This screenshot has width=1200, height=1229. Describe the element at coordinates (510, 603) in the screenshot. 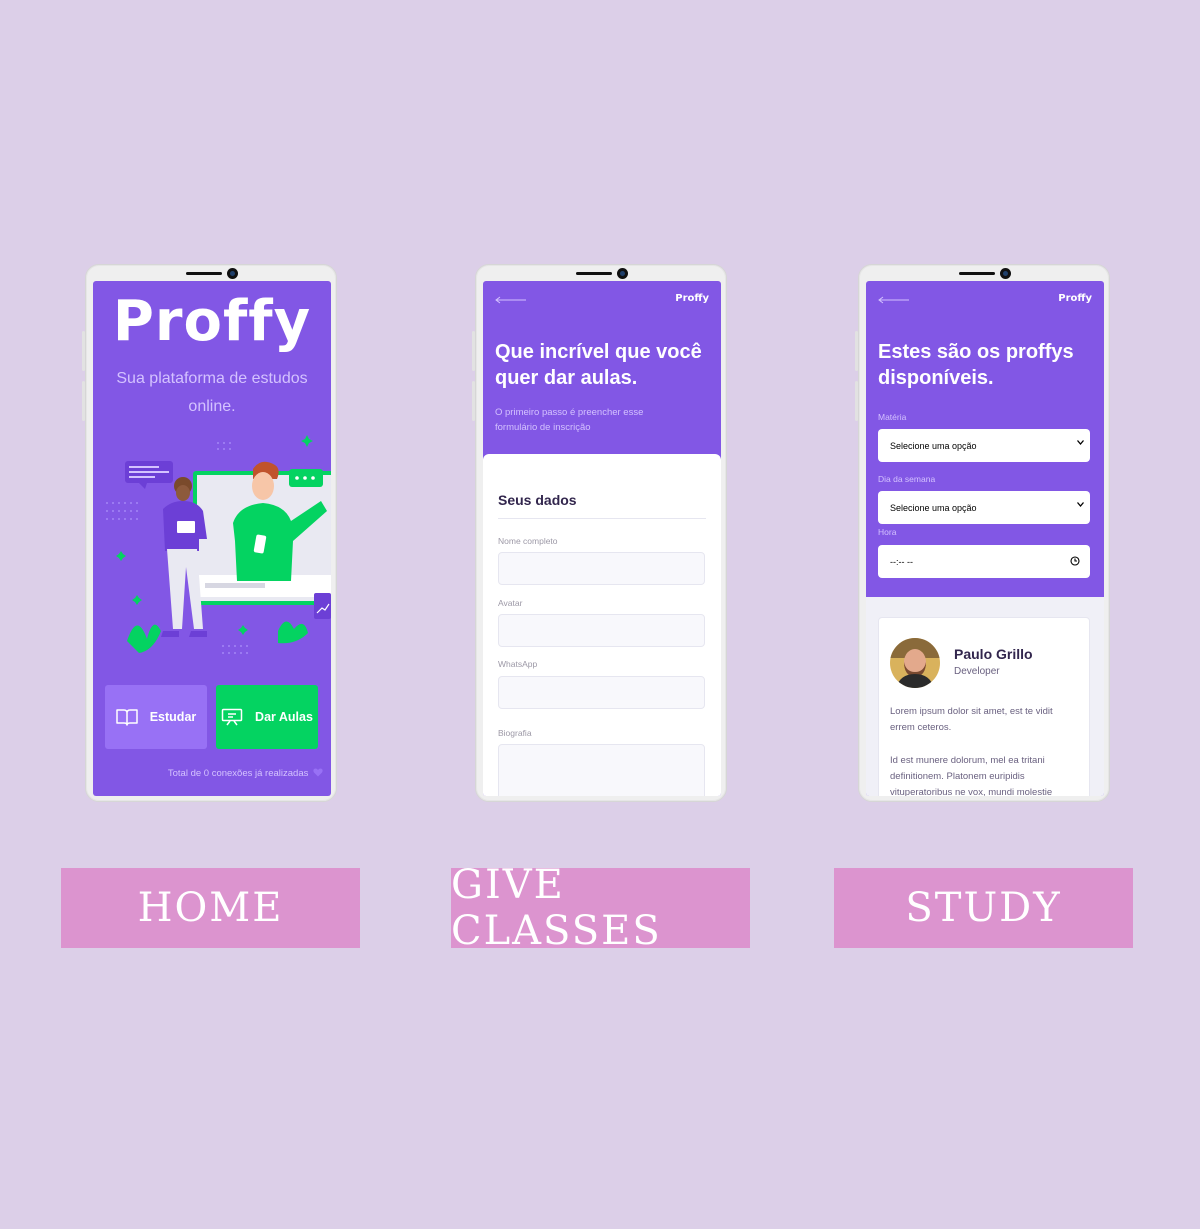

I see `avatar-label: Avatar` at that location.